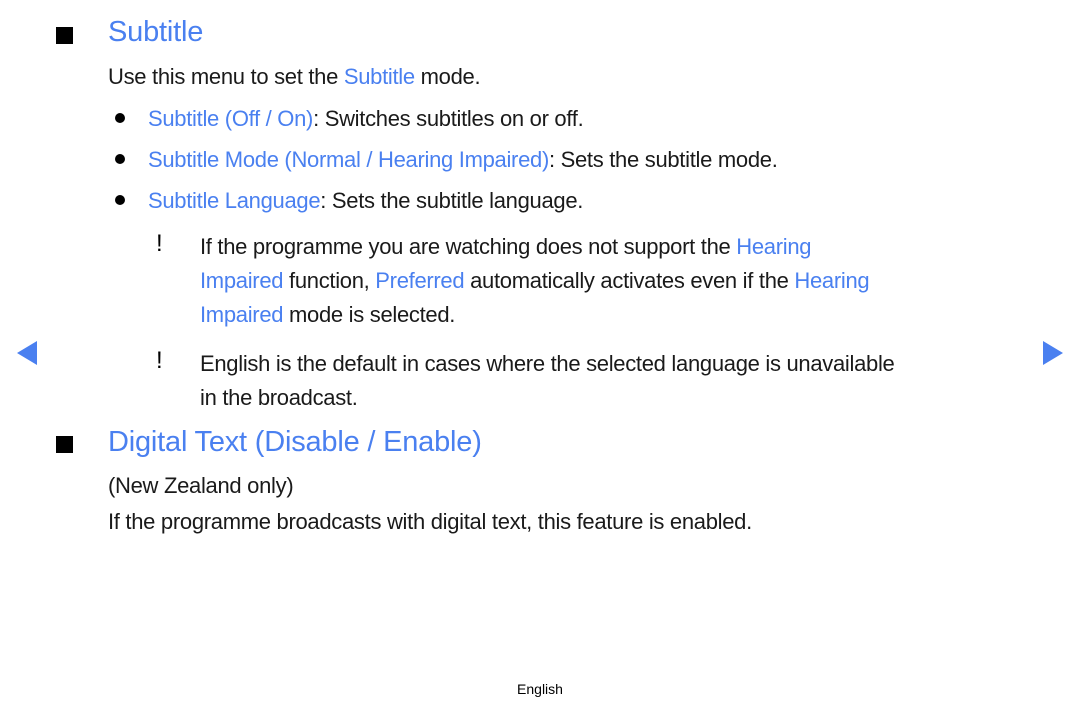 Image resolution: width=1080 pixels, height=705 pixels. I want to click on bullet-desc: : Sets the subtitle mode., so click(663, 159).